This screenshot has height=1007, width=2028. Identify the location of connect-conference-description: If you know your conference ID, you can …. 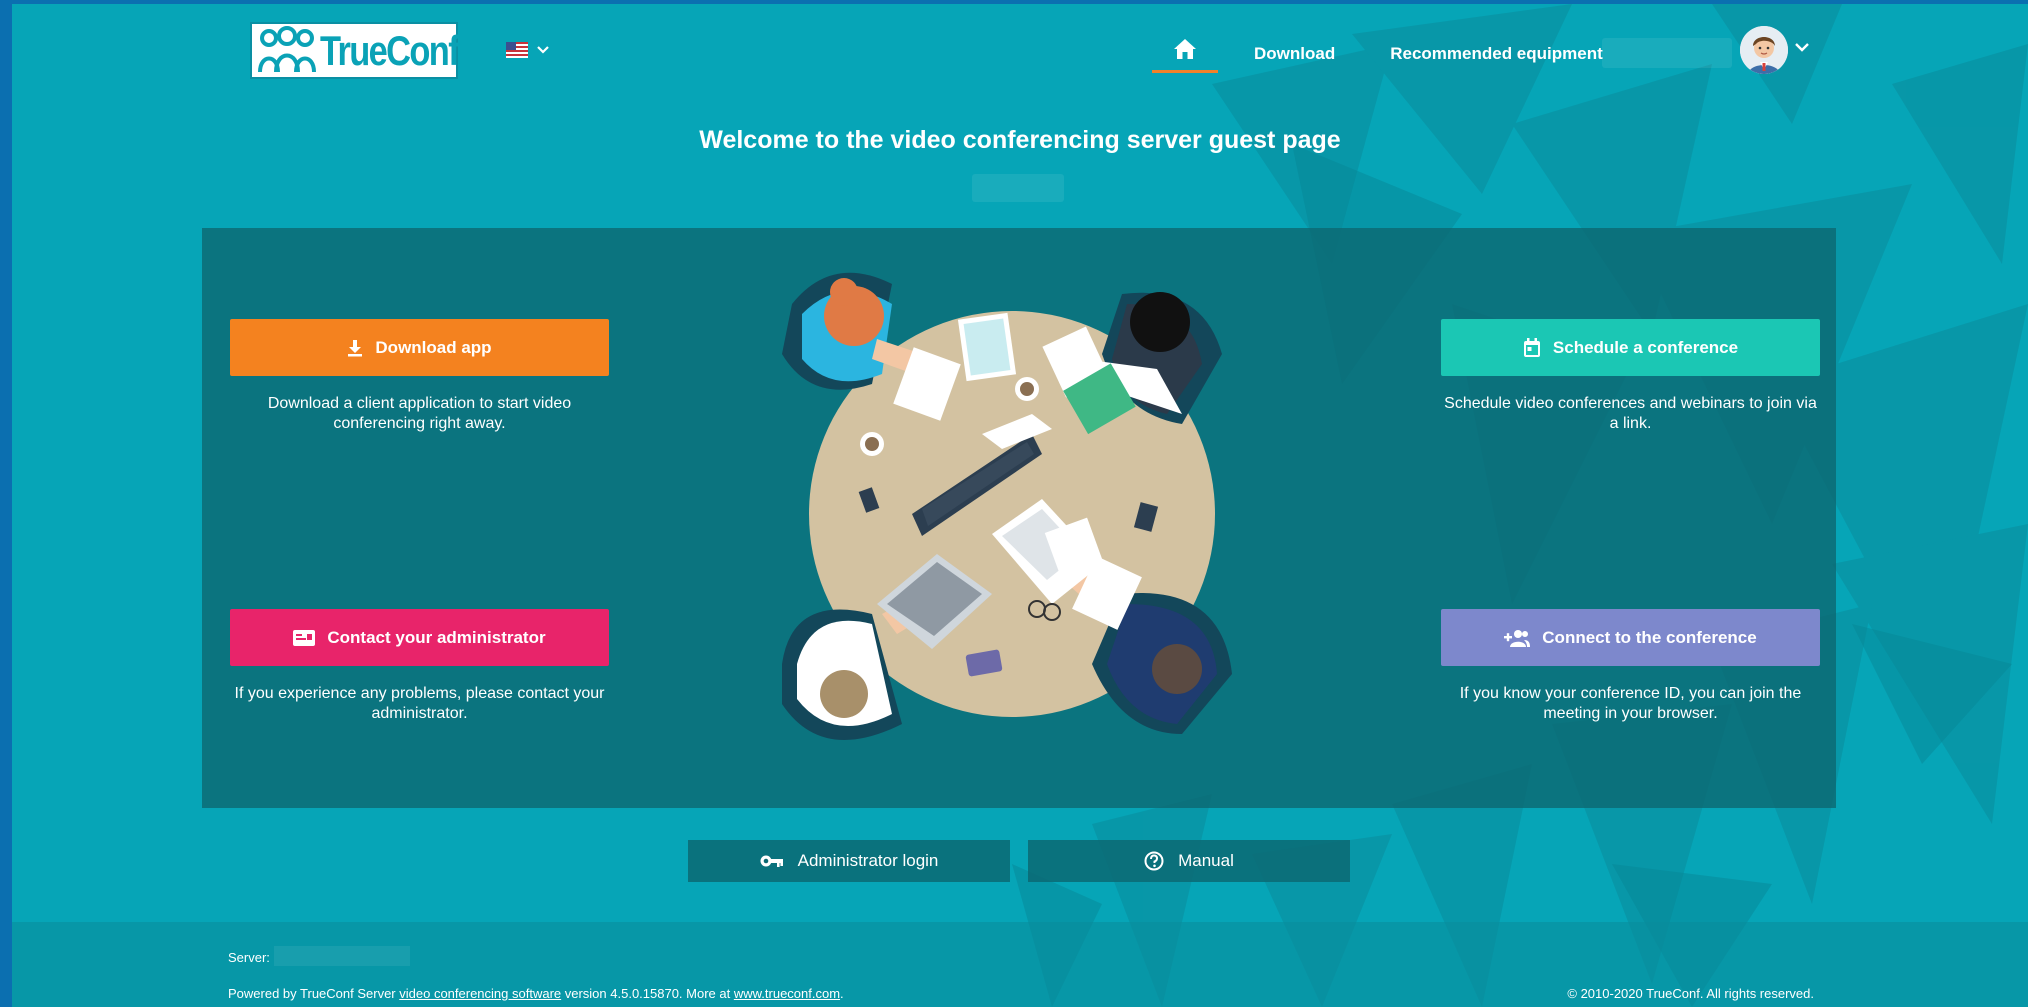
(1630, 703).